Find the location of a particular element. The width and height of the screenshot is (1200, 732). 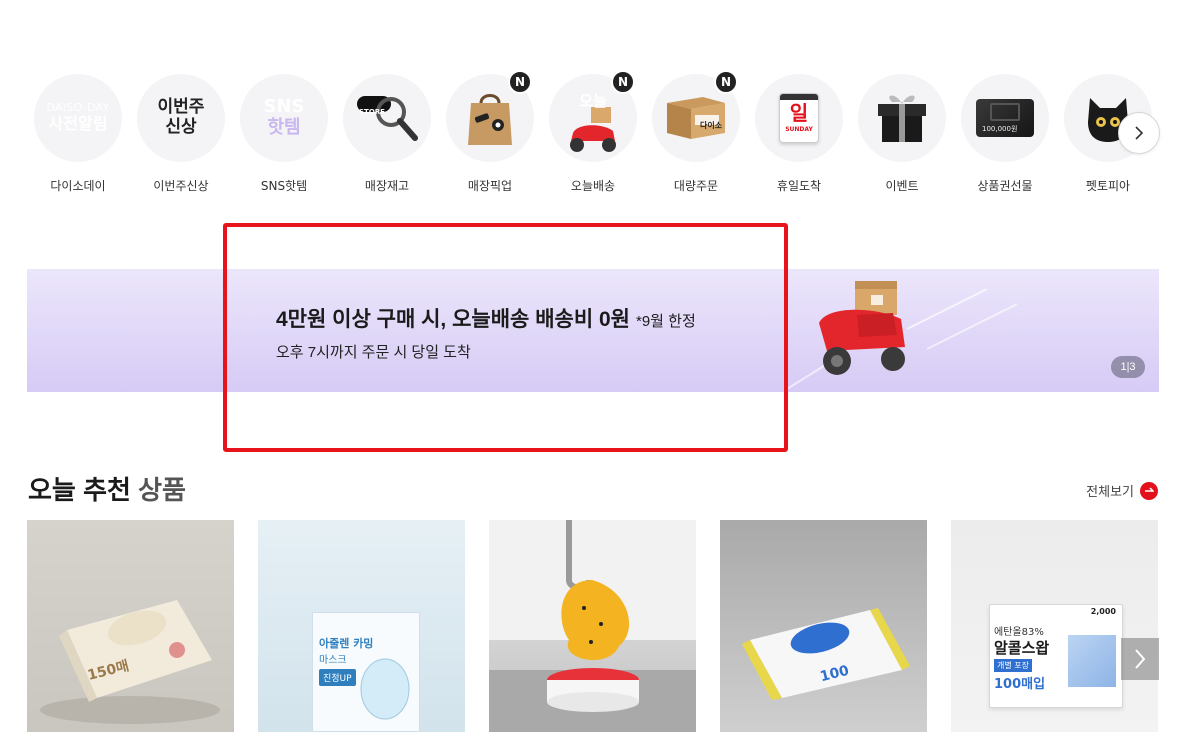

category-label: 상품권선물 is located at coordinates (1005, 186).